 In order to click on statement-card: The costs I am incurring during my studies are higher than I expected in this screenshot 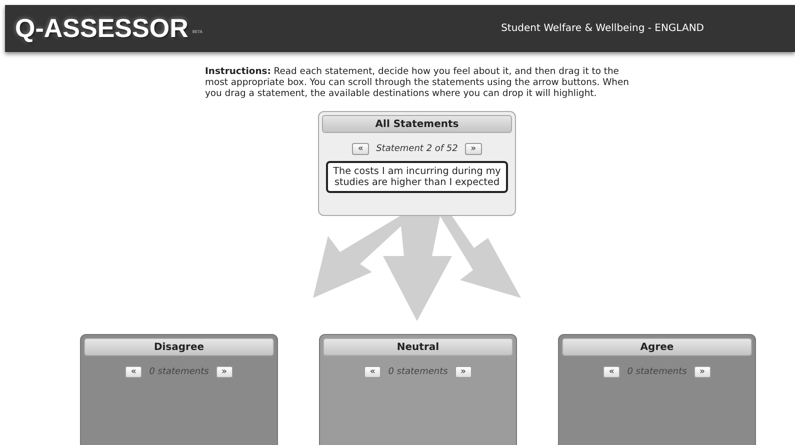, I will do `click(417, 177)`.